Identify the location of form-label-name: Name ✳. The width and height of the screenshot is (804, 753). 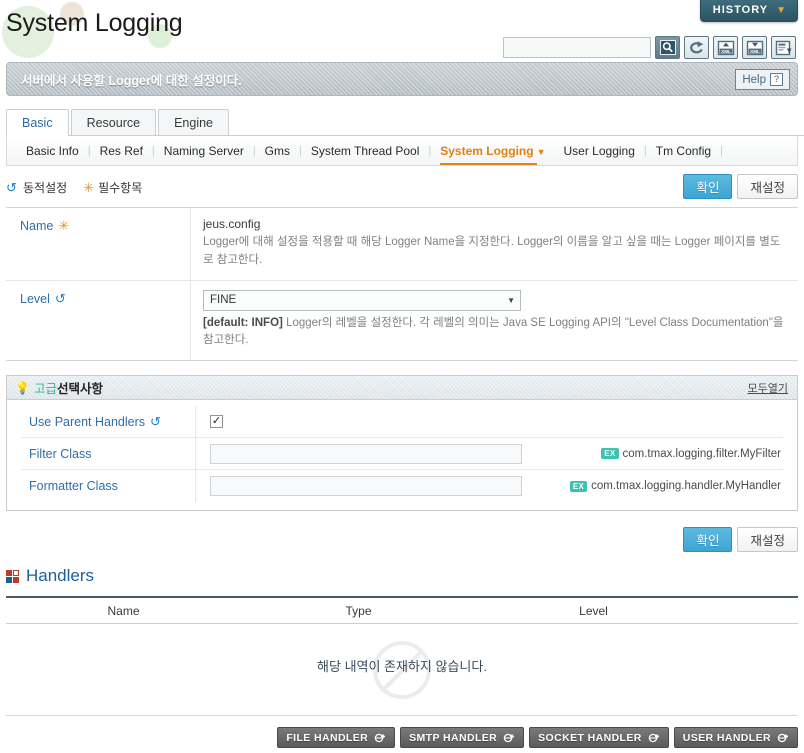
(98, 244).